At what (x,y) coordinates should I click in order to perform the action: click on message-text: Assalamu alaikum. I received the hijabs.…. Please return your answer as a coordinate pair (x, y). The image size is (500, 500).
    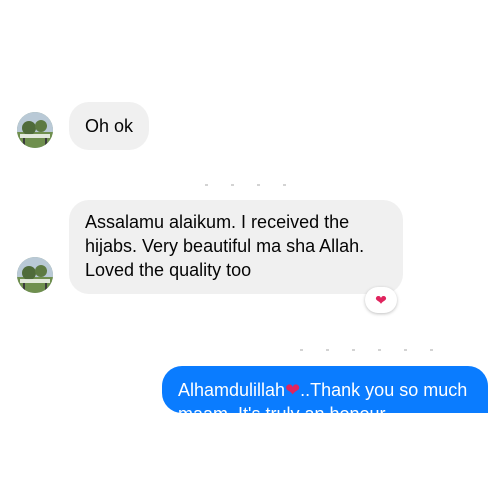
    Looking at the image, I should click on (225, 246).